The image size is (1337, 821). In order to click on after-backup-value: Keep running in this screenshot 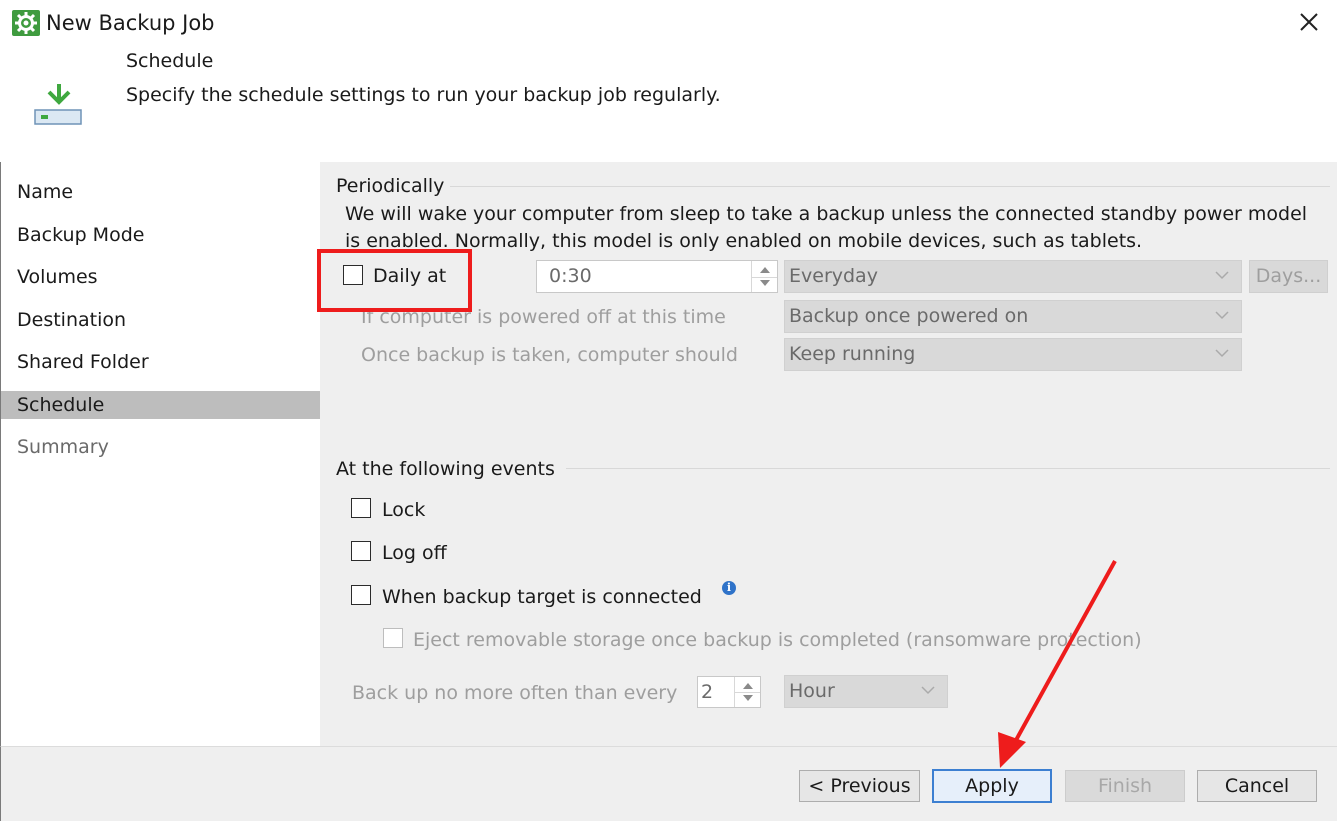, I will do `click(852, 354)`.